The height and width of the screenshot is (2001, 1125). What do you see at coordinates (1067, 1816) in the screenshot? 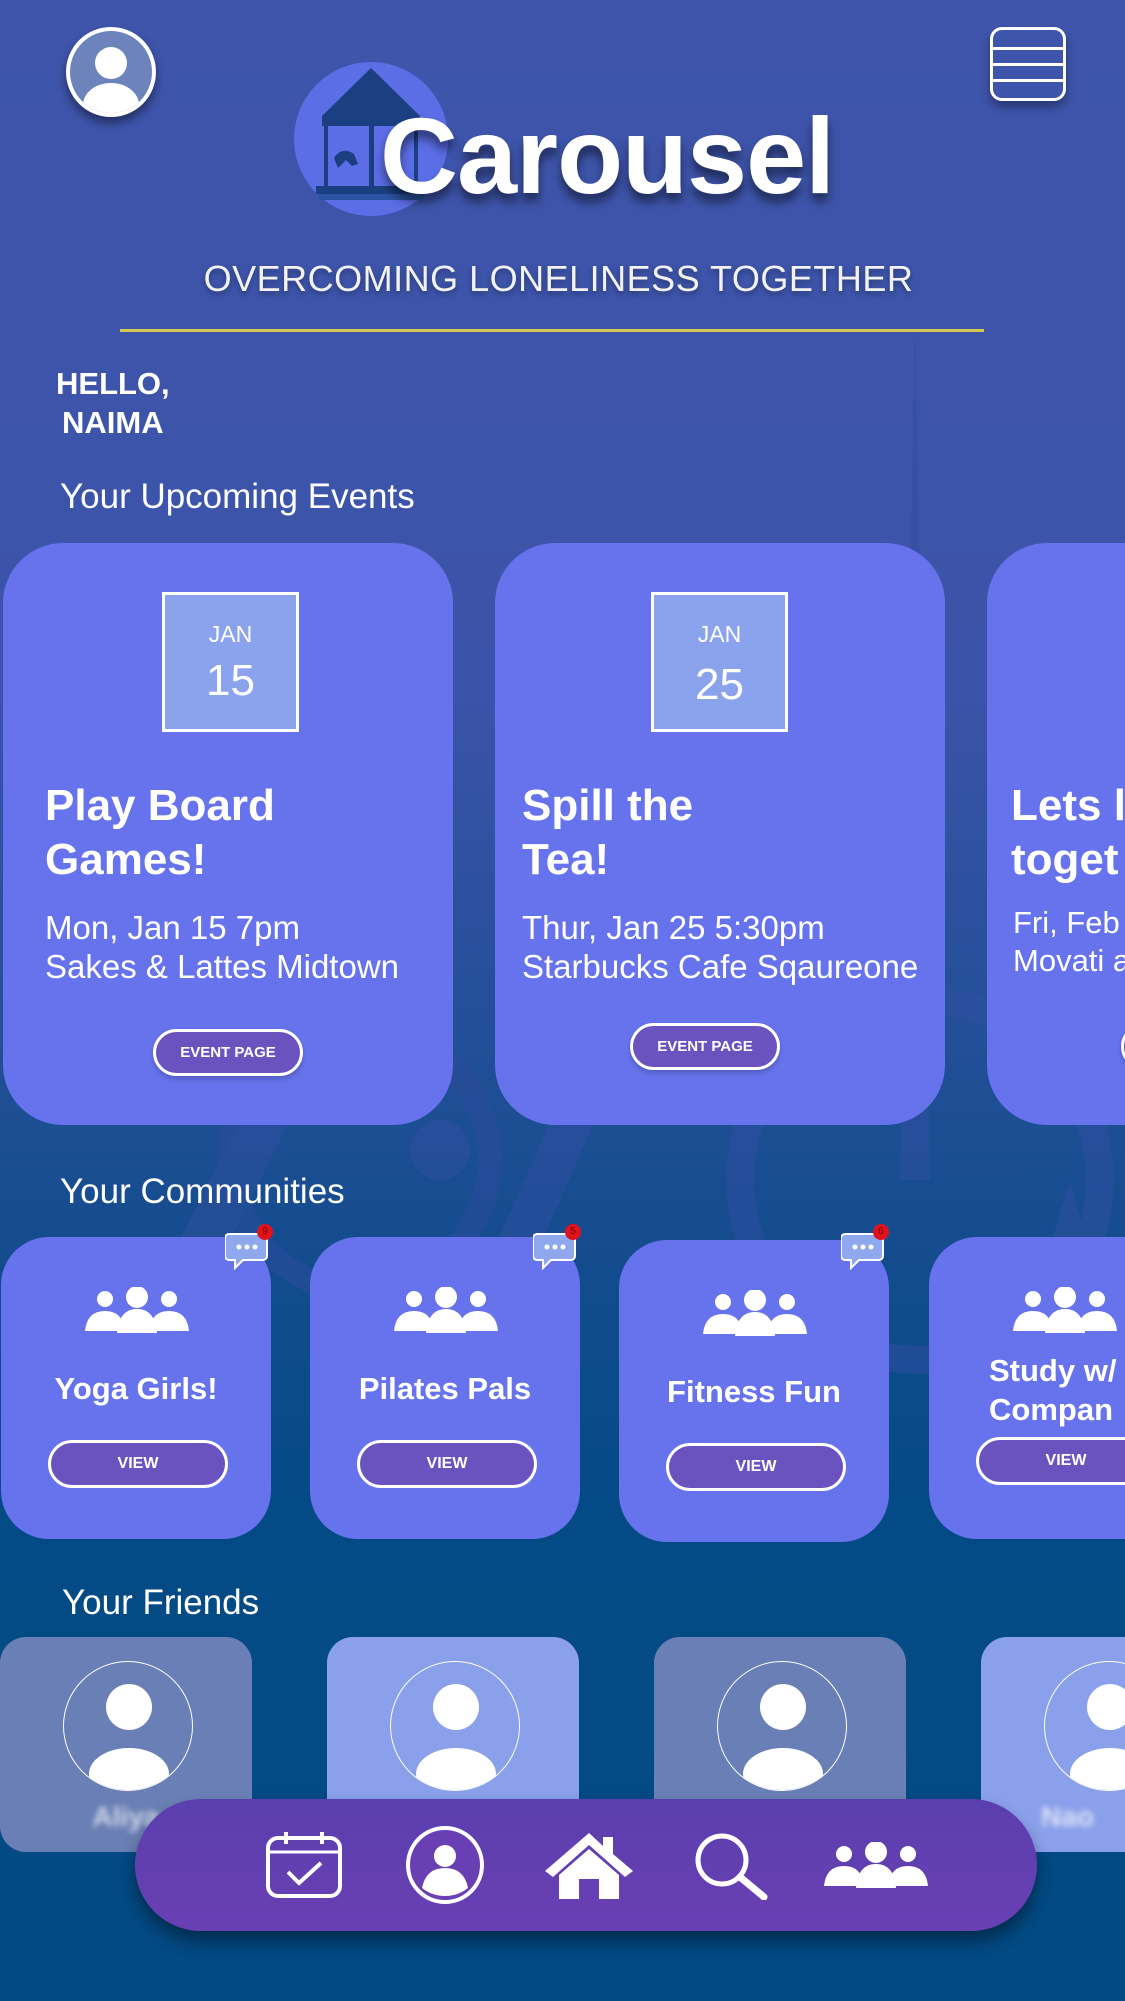
I see `friend-name: Nao` at bounding box center [1067, 1816].